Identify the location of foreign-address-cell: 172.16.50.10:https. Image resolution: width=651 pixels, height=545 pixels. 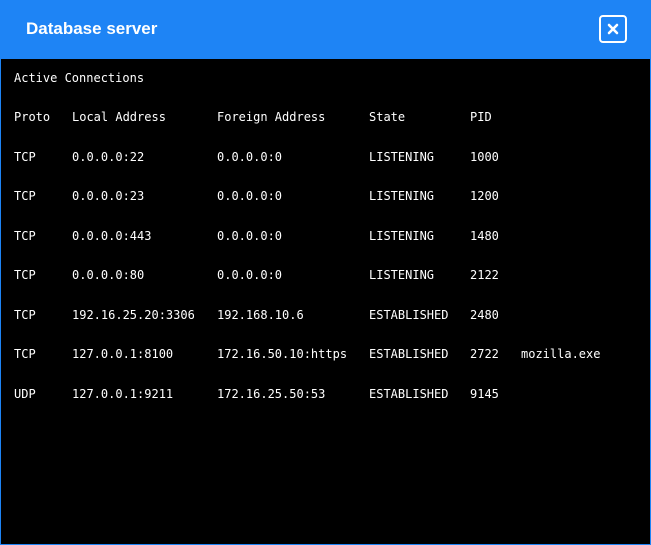
(282, 354).